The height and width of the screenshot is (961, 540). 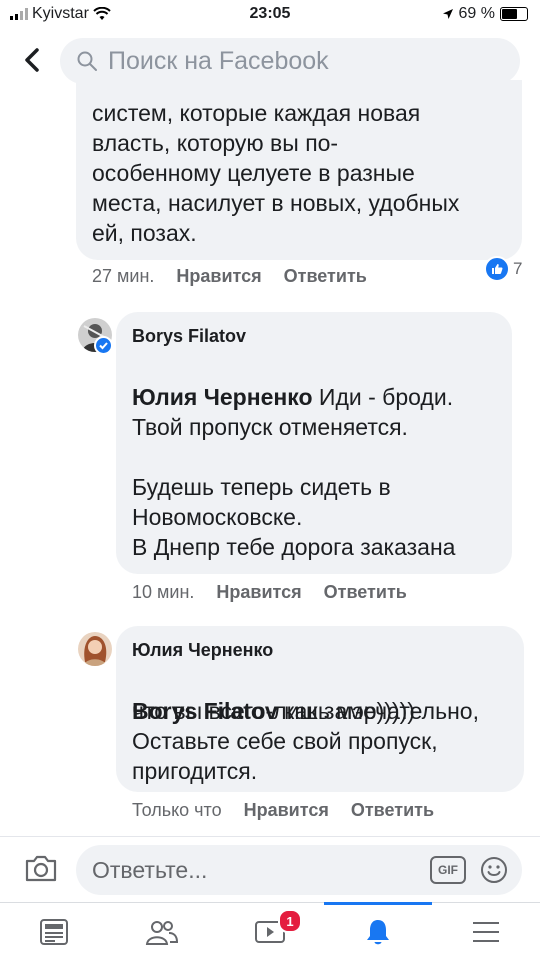 I want to click on reaction-number: 7, so click(x=518, y=268).